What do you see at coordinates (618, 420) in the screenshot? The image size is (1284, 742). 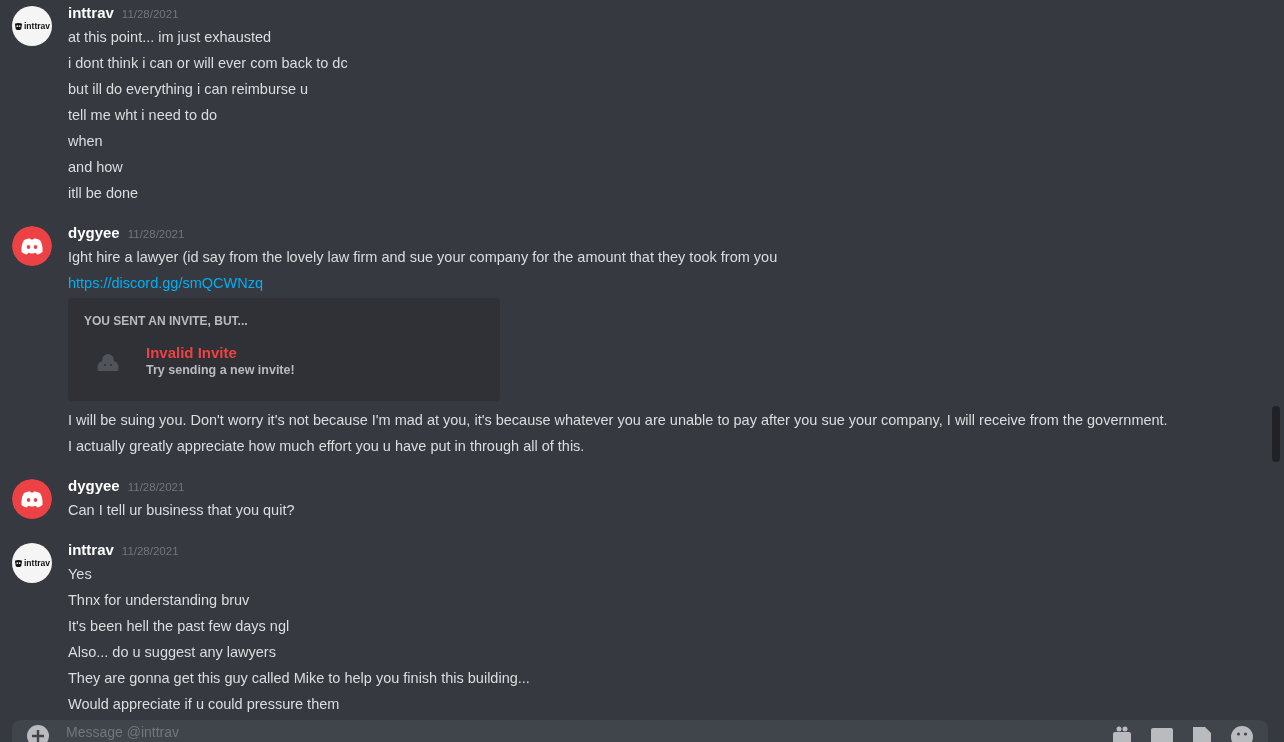 I see `message-text: I will be suing you. Don't worry it's not because I'm mad at you, it's because whatever you are unable to pay after you sue your company, I will receive from the government.` at bounding box center [618, 420].